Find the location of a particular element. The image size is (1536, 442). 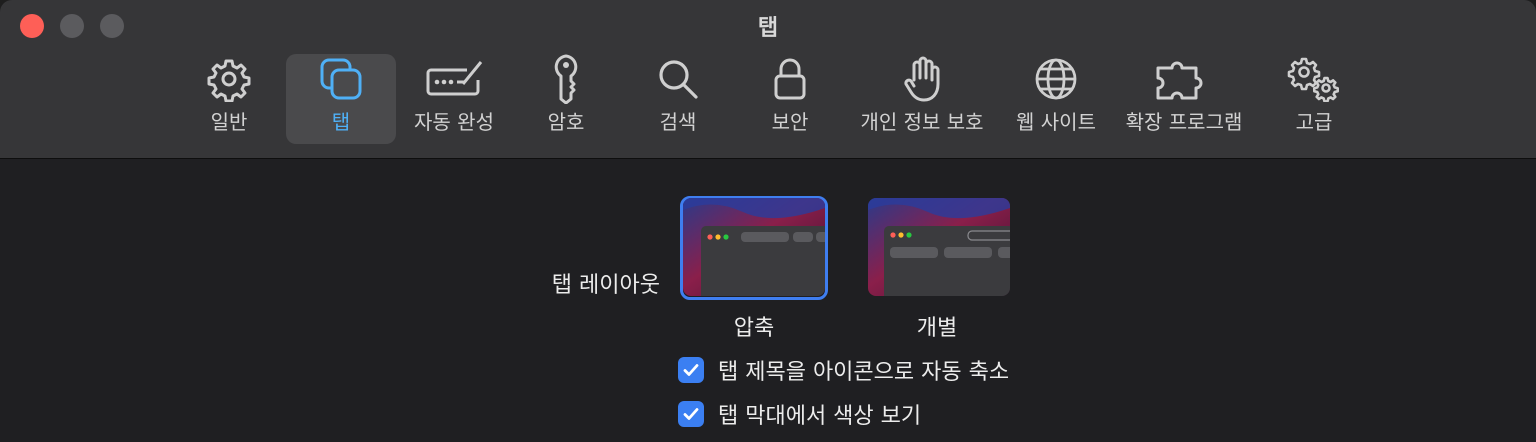

lock-icon is located at coordinates (790, 79).